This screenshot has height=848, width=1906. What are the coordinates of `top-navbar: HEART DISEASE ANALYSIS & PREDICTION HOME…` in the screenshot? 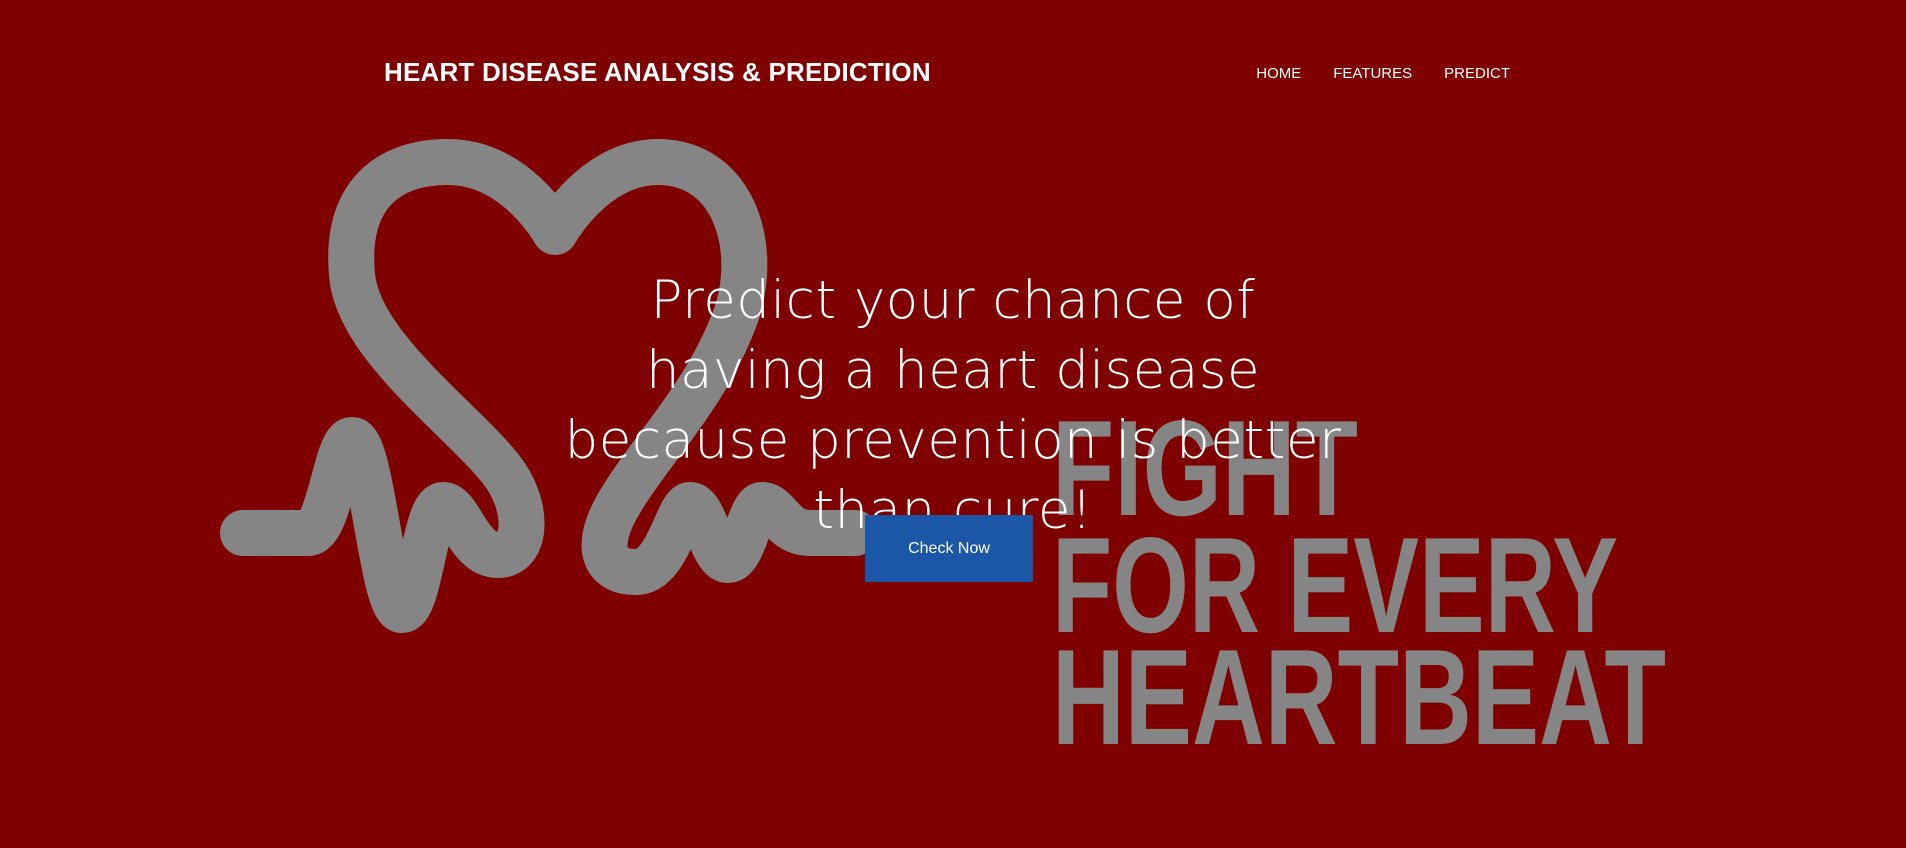 It's located at (947, 76).